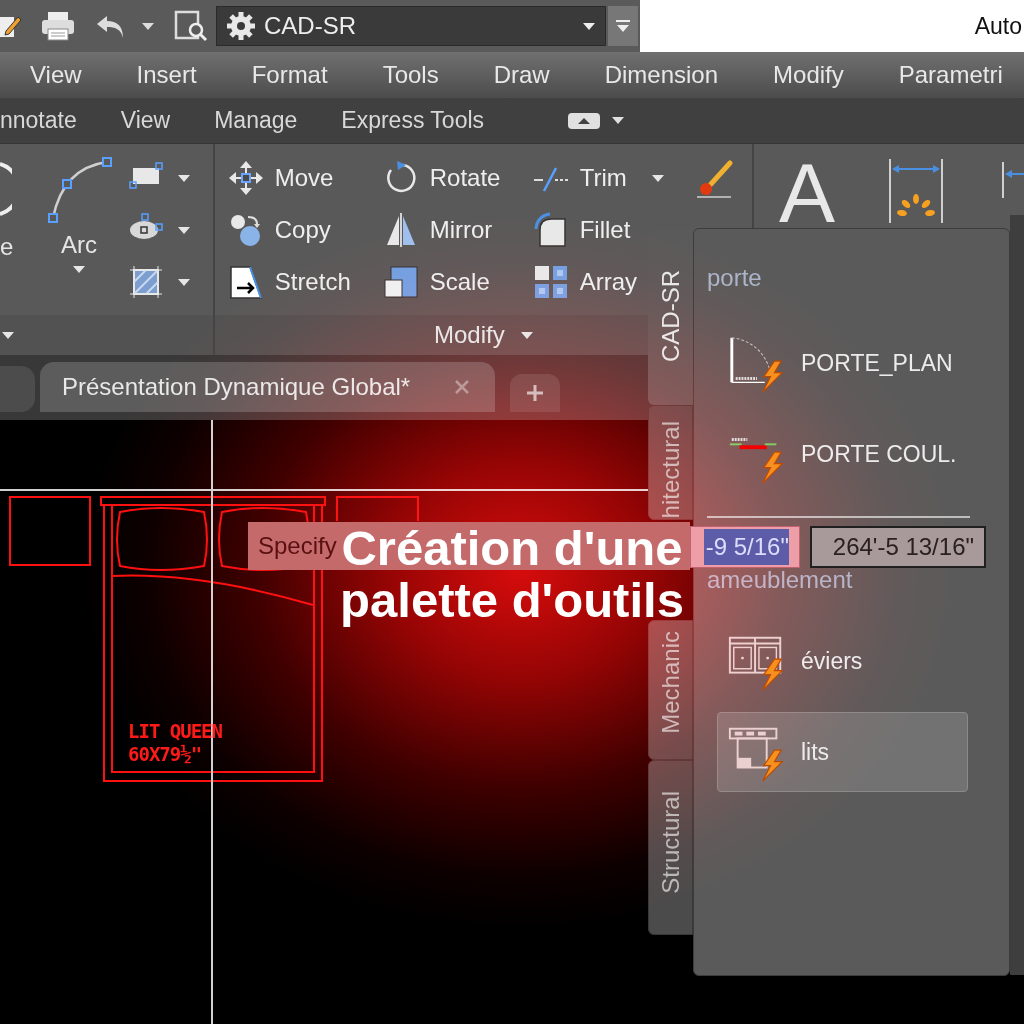 This screenshot has height=1024, width=1024. Describe the element at coordinates (670, 690) in the screenshot. I see `palette-tab: Mechanic` at that location.